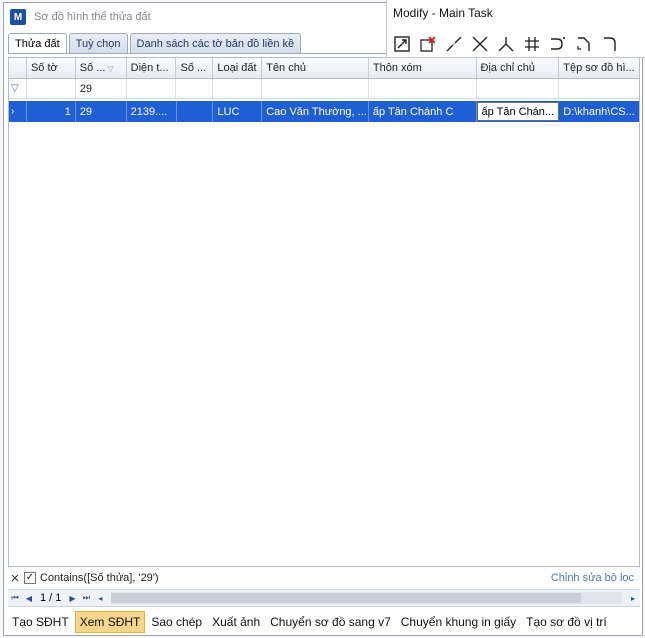  What do you see at coordinates (518, 88) in the screenshot?
I see `filter-cell-dia-chi-chu` at bounding box center [518, 88].